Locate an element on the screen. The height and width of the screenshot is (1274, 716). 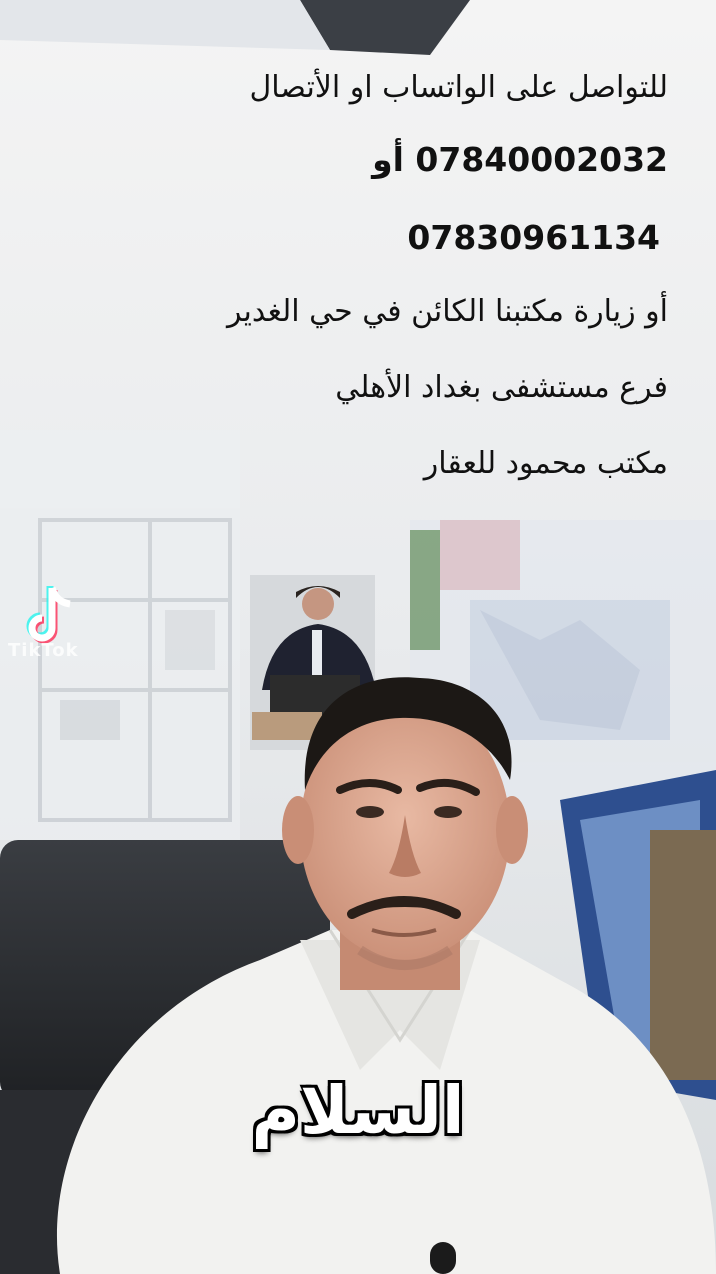
phone-number-2: 07830961134 is located at coordinates (533, 237).